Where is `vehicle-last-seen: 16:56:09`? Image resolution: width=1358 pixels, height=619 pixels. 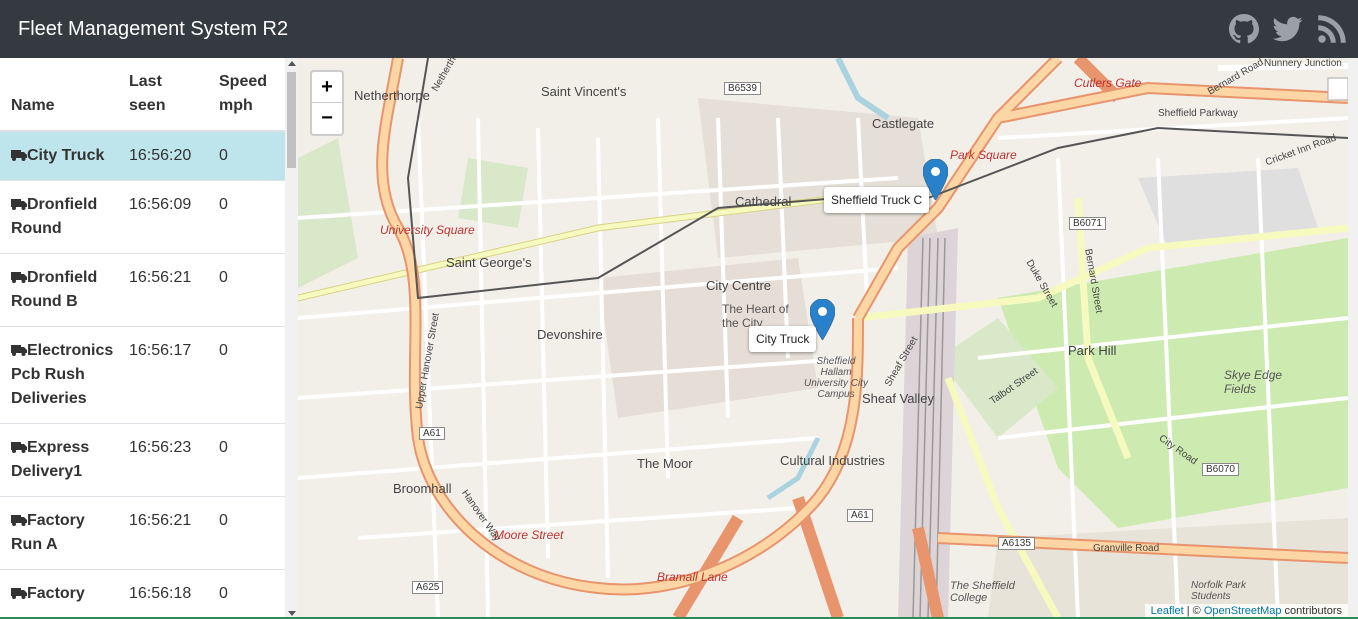 vehicle-last-seen: 16:56:09 is located at coordinates (166, 217).